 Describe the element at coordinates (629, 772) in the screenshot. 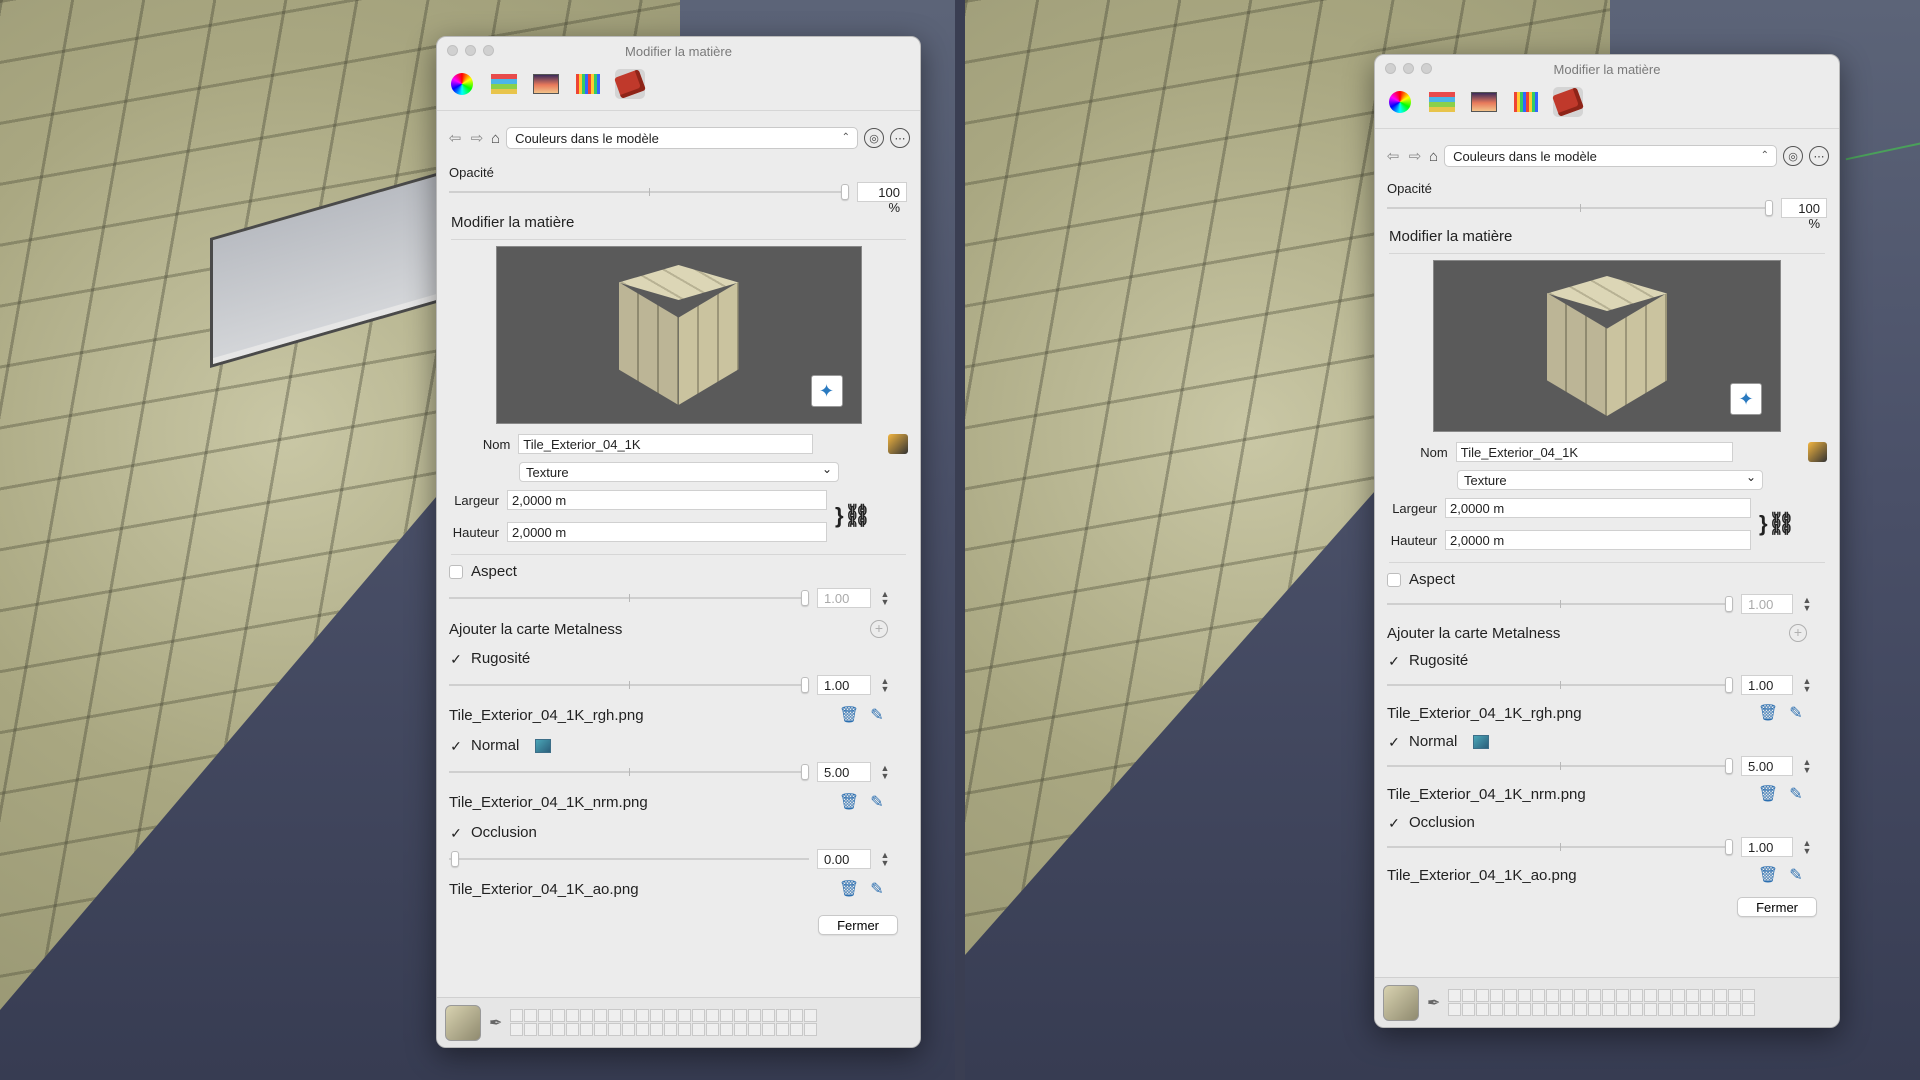

I see `normal-slider` at that location.